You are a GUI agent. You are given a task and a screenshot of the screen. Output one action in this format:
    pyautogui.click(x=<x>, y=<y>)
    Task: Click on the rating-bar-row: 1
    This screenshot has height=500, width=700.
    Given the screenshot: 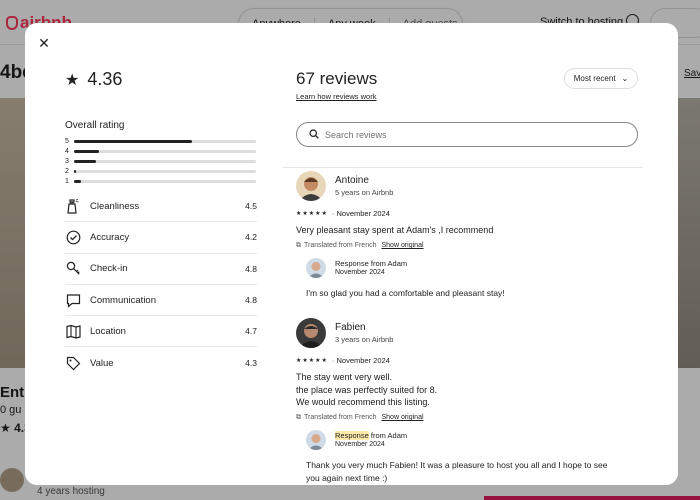 What is the action you would take?
    pyautogui.click(x=160, y=181)
    